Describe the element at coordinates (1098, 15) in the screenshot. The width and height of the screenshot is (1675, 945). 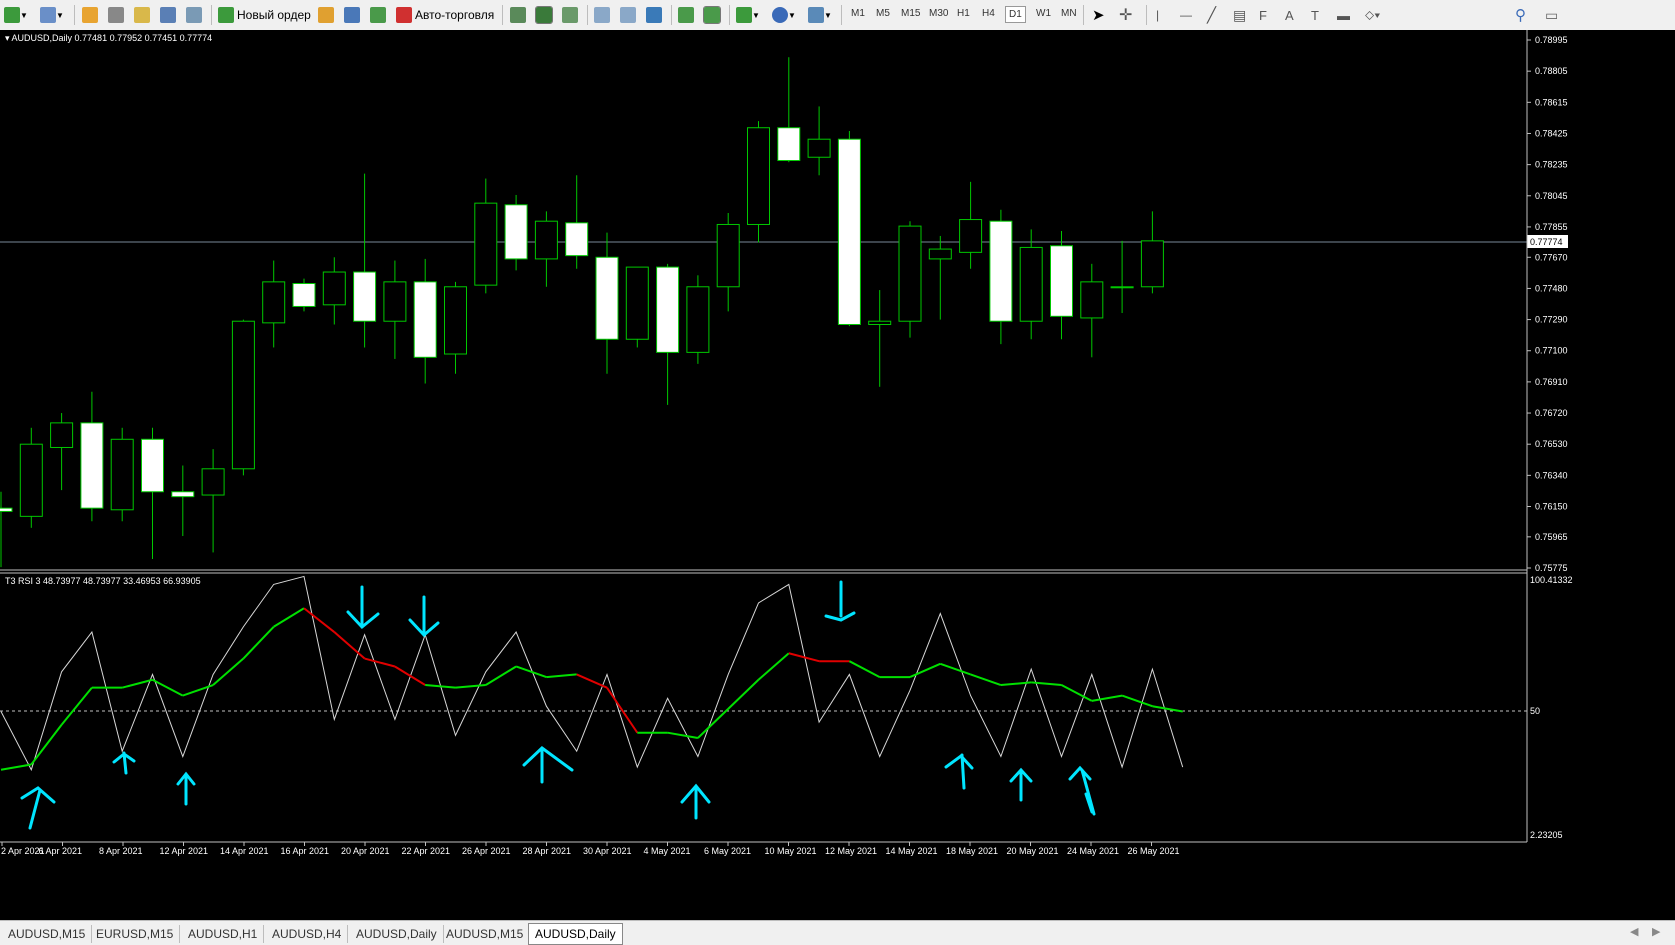
I see `cursor-icon: ➤` at that location.